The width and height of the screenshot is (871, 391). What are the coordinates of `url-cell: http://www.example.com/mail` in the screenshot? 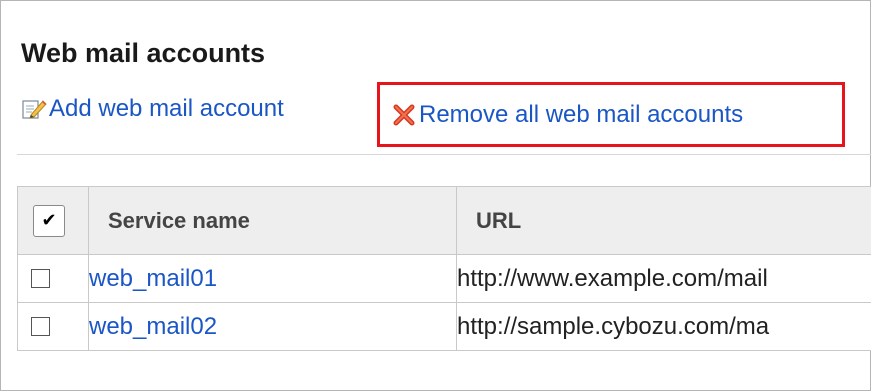 It's located at (663, 278).